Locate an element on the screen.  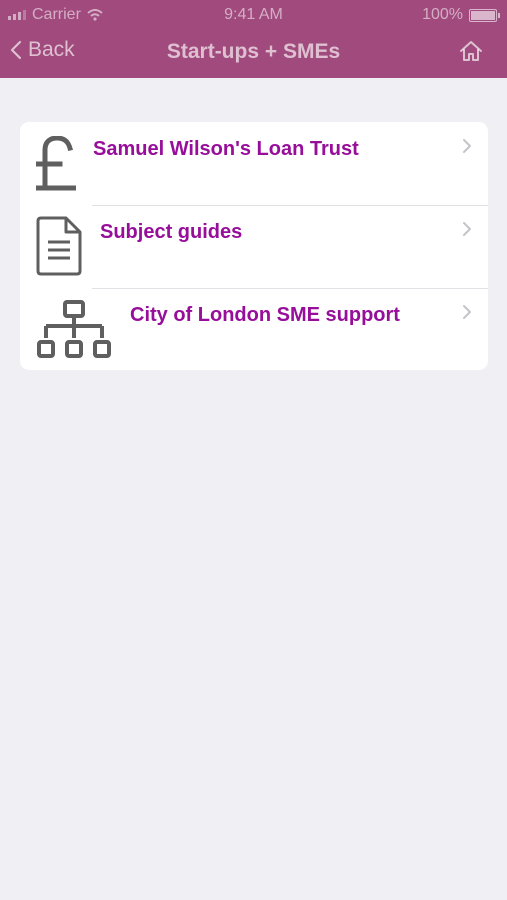
list-item-subject-guides: Subject guides is located at coordinates (254, 246).